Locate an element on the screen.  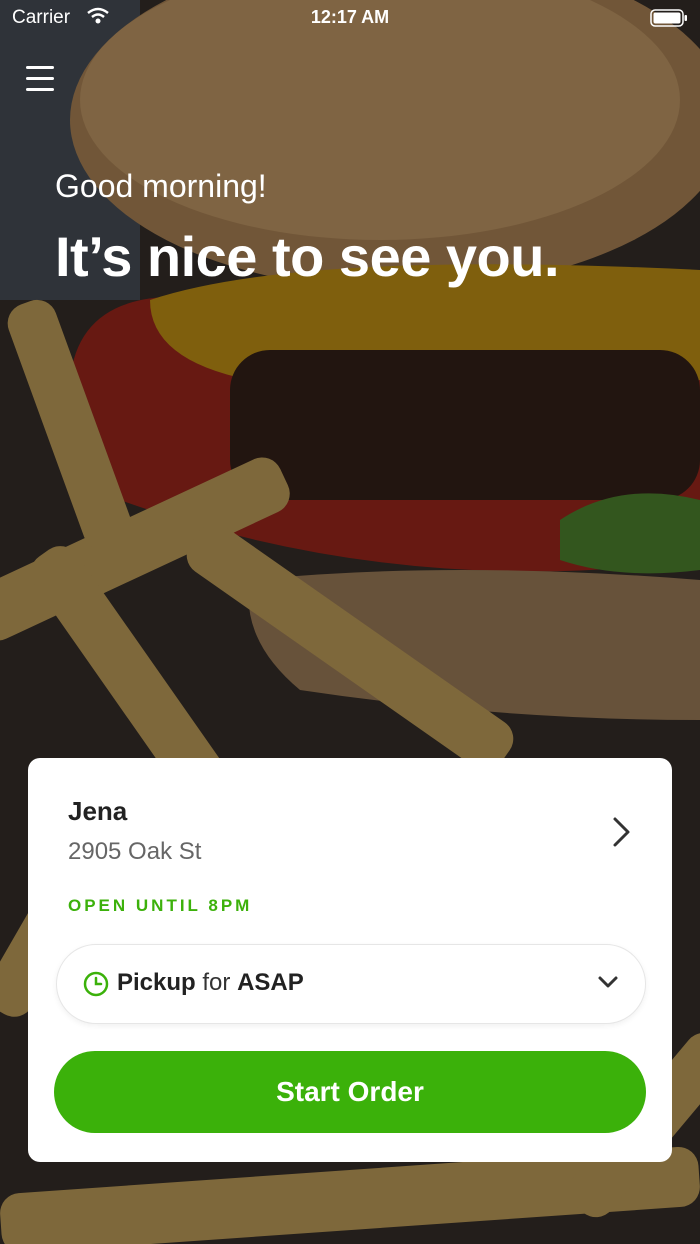
order-time: ASAP is located at coordinates (270, 982).